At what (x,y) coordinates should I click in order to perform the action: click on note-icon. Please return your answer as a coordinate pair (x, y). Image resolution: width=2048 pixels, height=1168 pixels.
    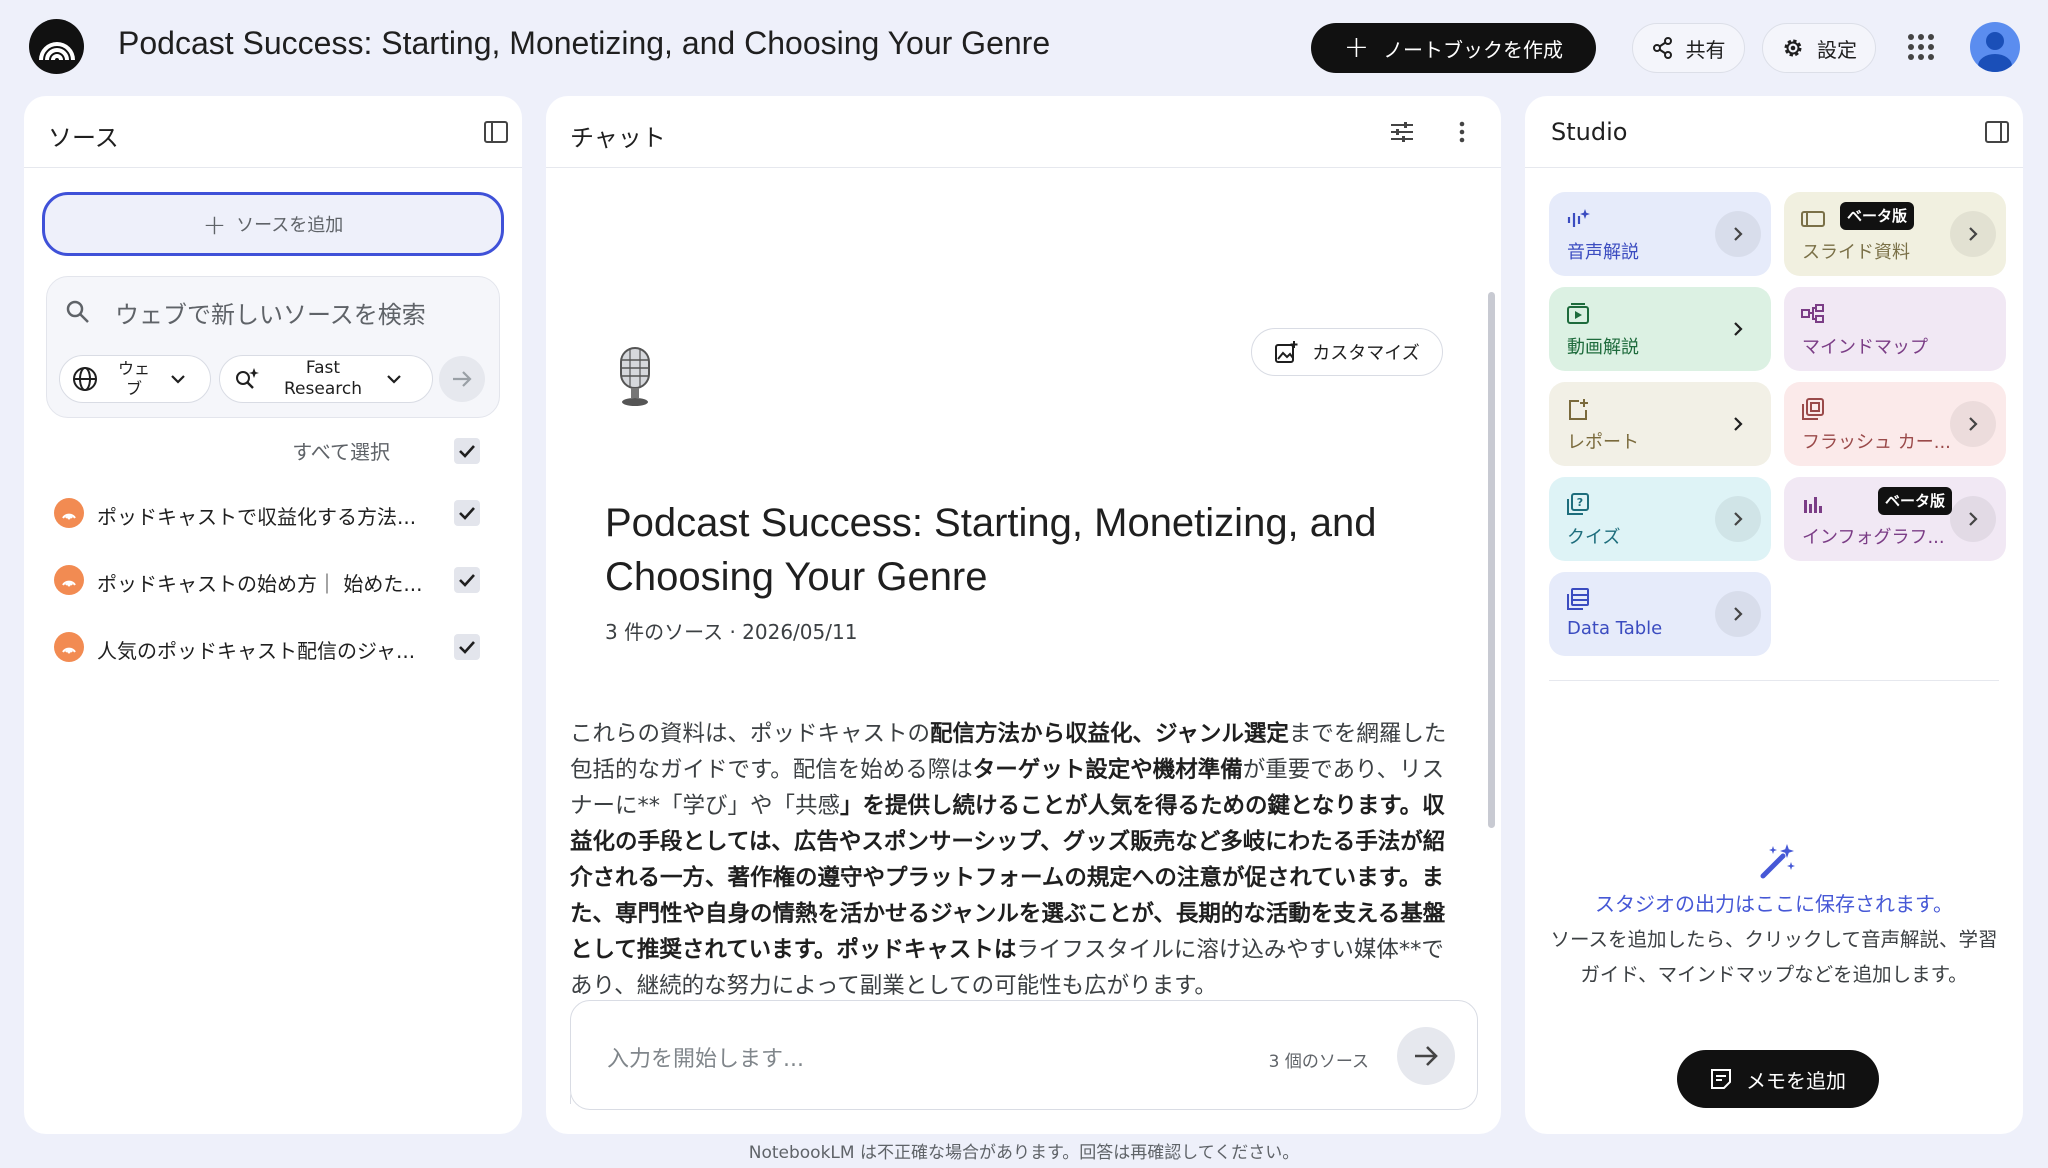
    Looking at the image, I should click on (1721, 1079).